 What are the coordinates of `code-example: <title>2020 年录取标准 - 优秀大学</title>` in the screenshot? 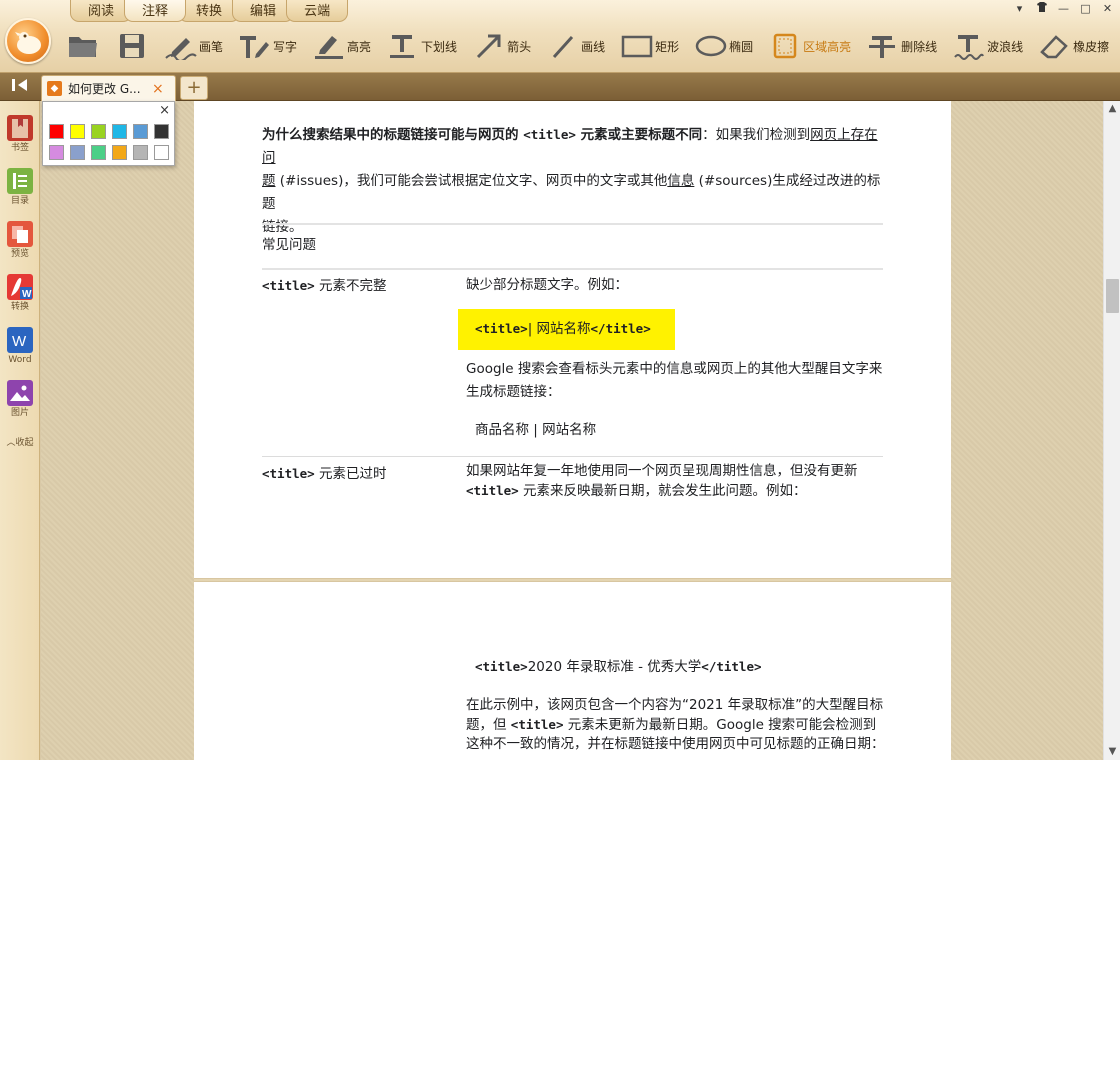 It's located at (618, 667).